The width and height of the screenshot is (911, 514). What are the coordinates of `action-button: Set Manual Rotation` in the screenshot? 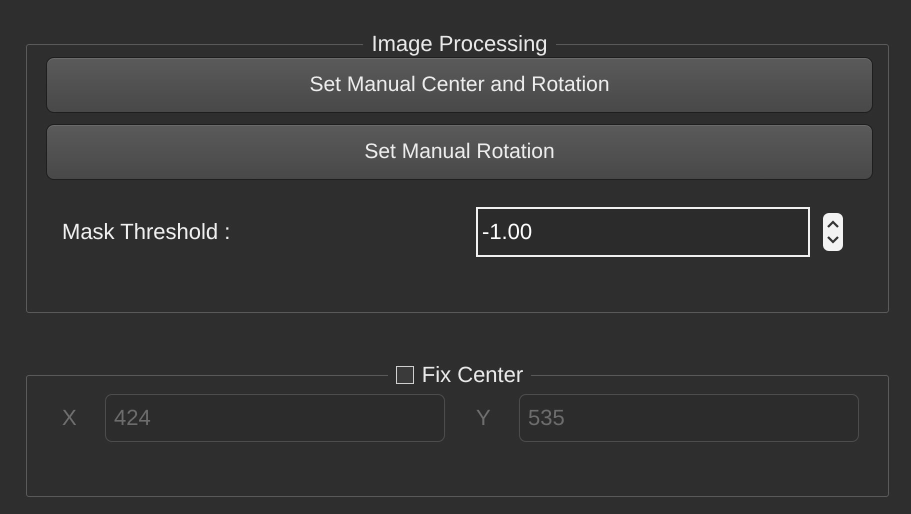 It's located at (459, 152).